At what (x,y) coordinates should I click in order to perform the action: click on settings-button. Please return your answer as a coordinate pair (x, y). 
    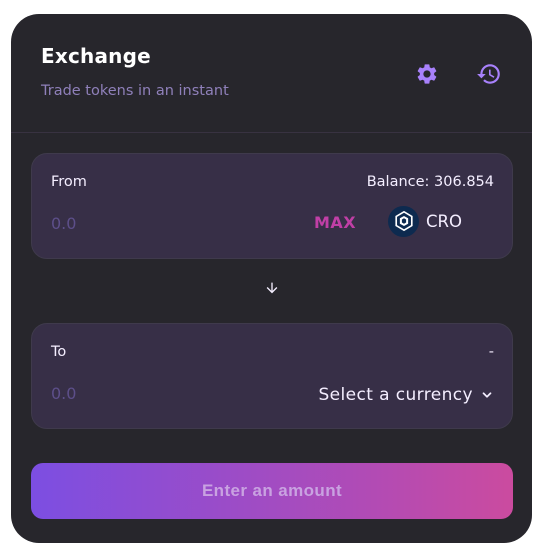
    Looking at the image, I should click on (427, 74).